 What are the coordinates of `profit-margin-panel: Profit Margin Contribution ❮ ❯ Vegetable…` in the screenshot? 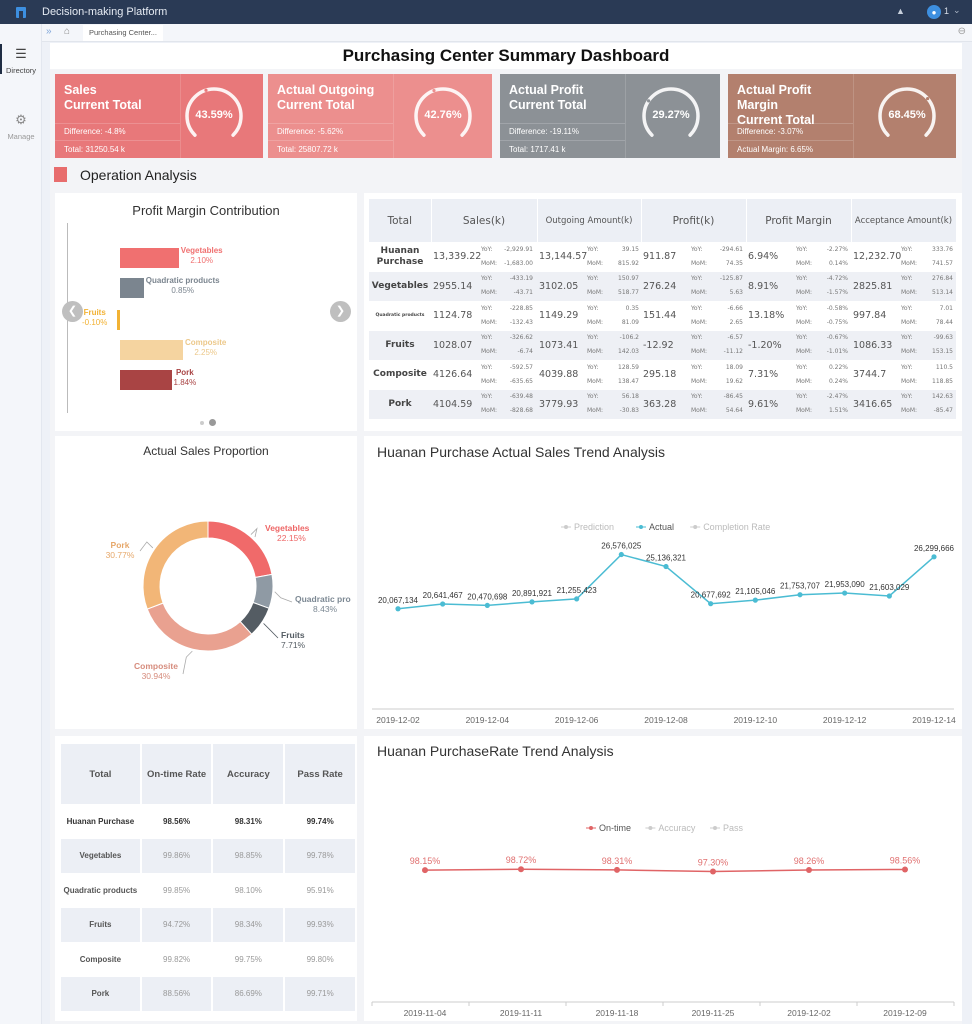 It's located at (206, 312).